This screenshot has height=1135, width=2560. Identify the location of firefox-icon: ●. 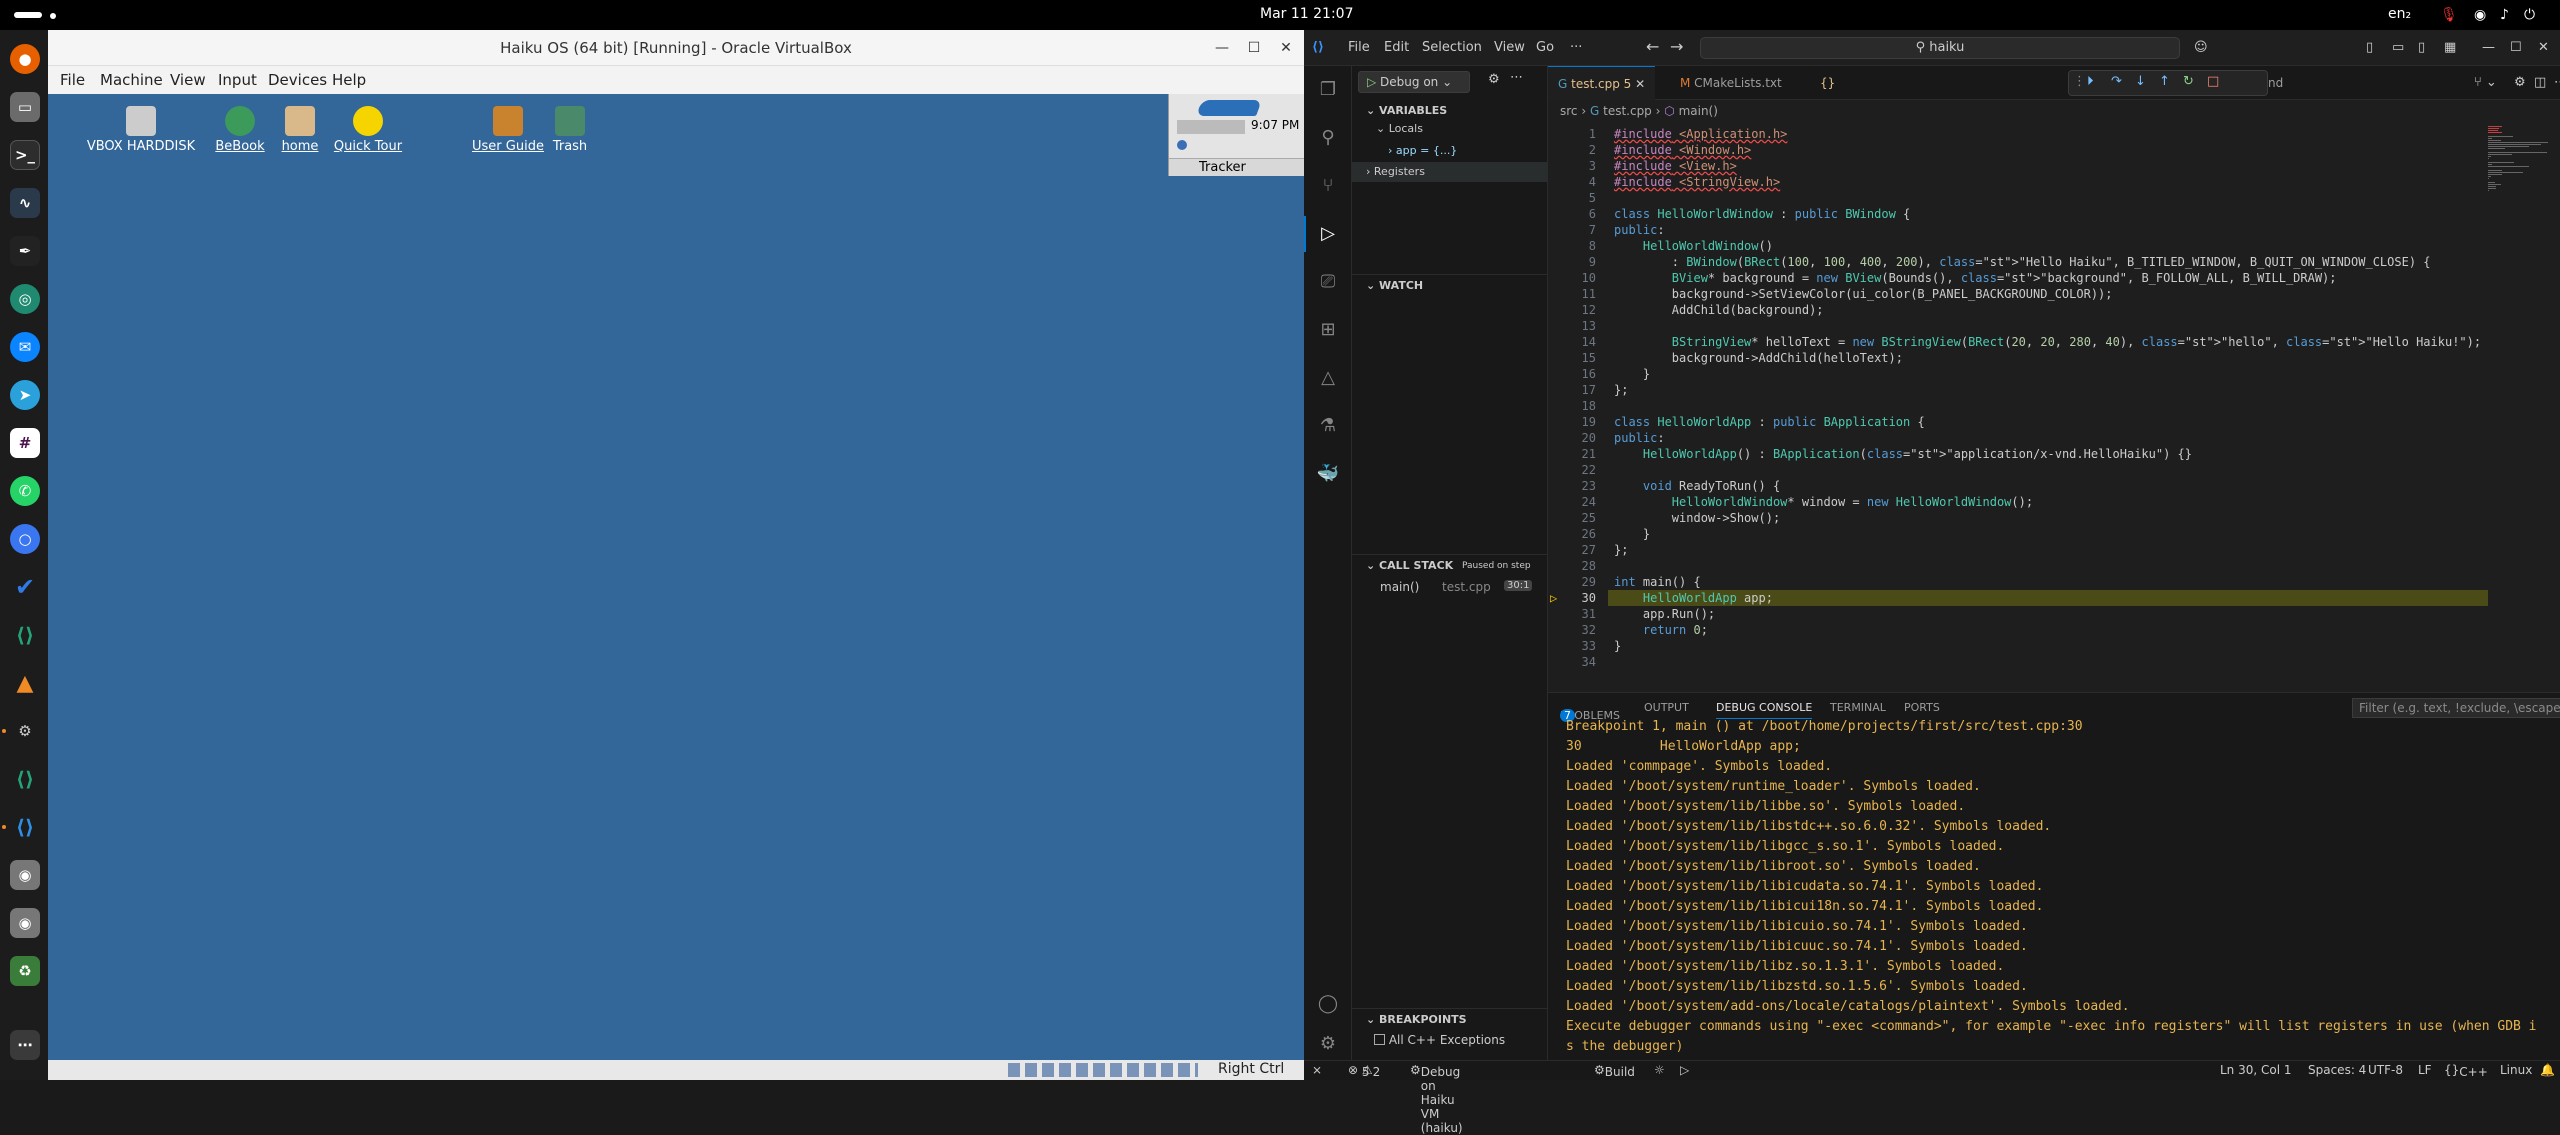
(25, 59).